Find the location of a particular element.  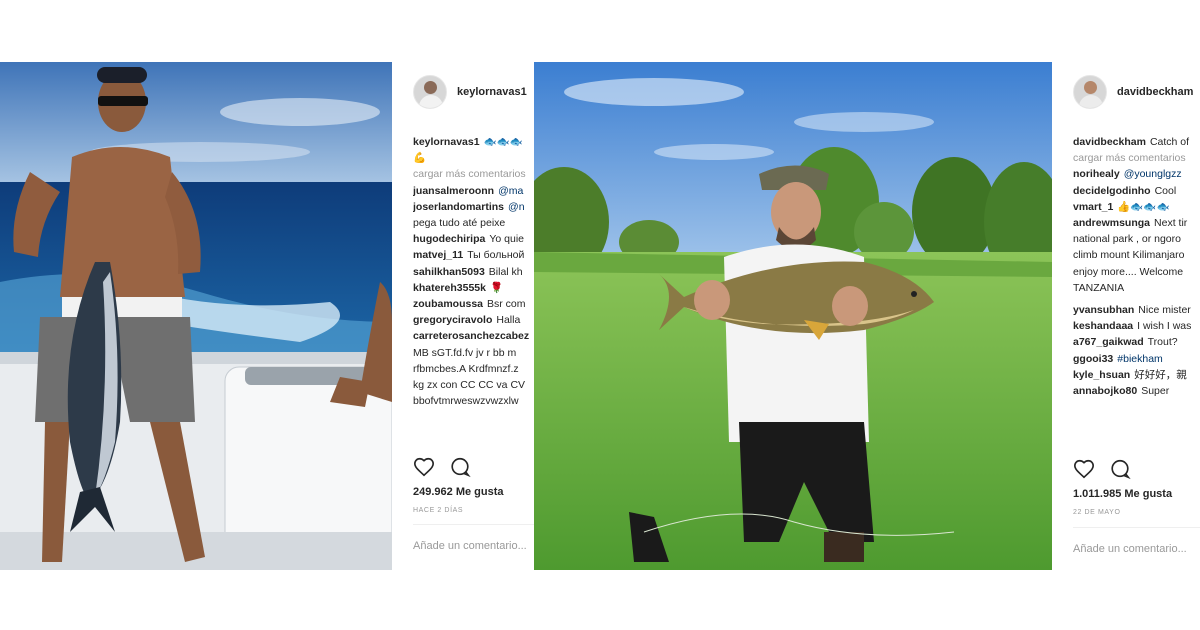

comment: matvej_11 Ты больной is located at coordinates (469, 255).